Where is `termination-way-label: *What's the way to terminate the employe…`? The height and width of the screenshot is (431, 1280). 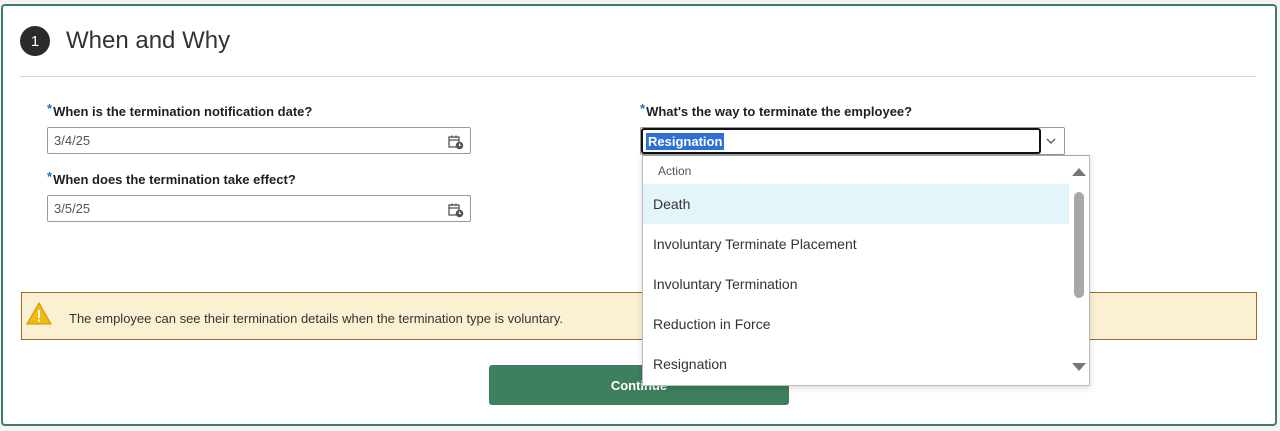 termination-way-label: *What's the way to terminate the employe… is located at coordinates (776, 110).